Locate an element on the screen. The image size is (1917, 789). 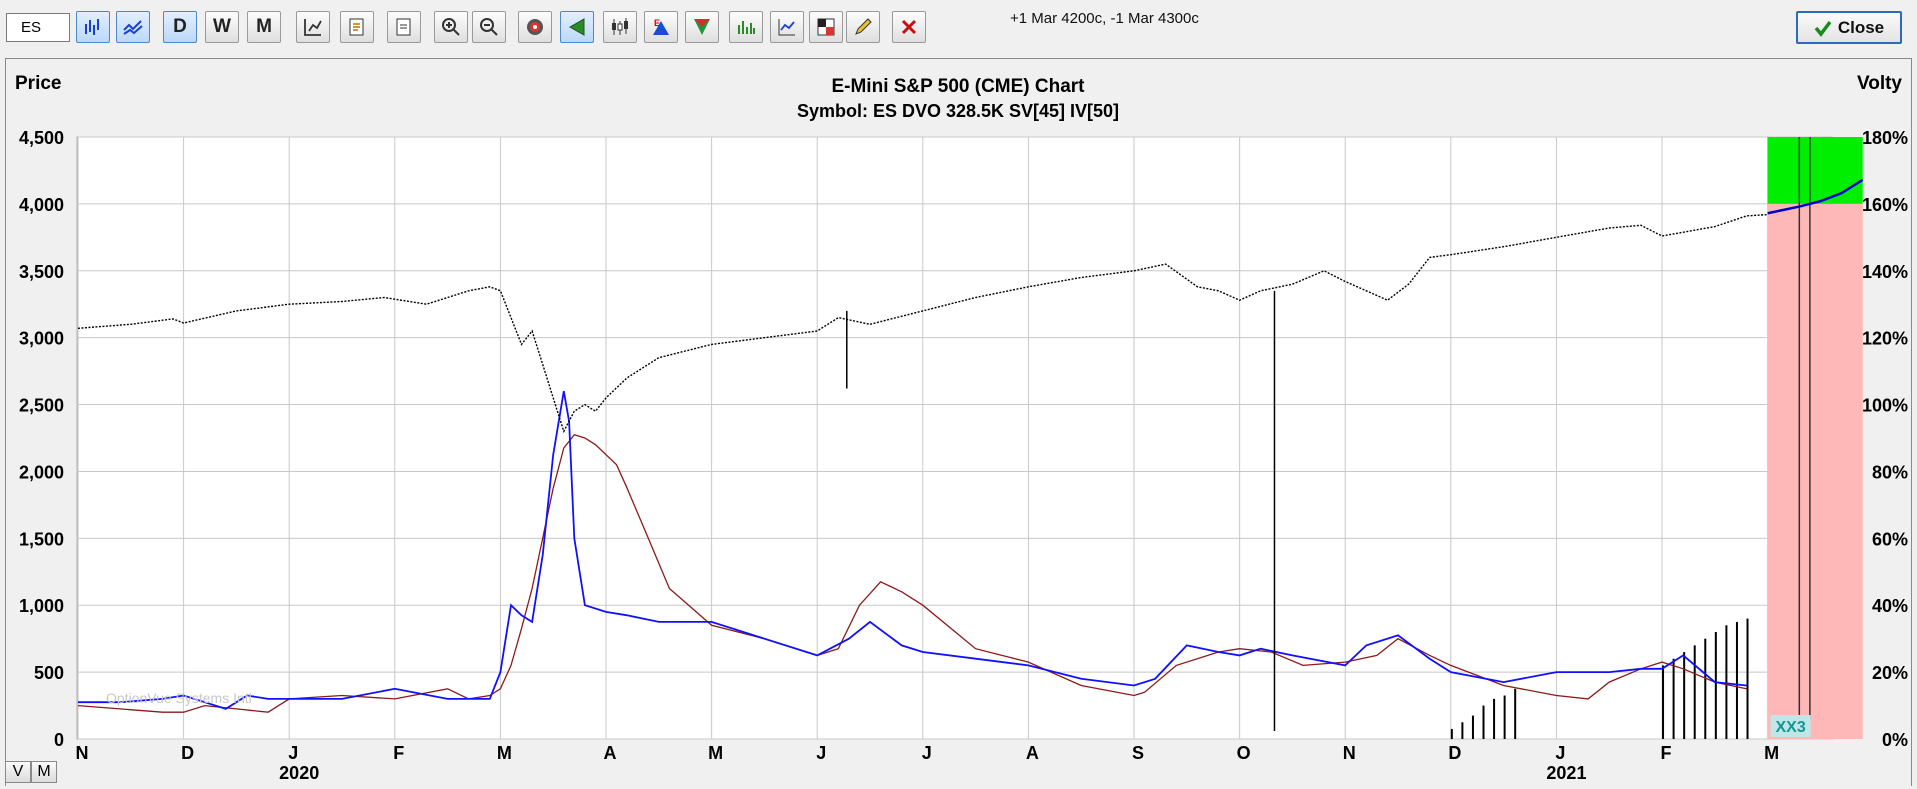
left-tick-label: 2,500 is located at coordinates (41, 406).